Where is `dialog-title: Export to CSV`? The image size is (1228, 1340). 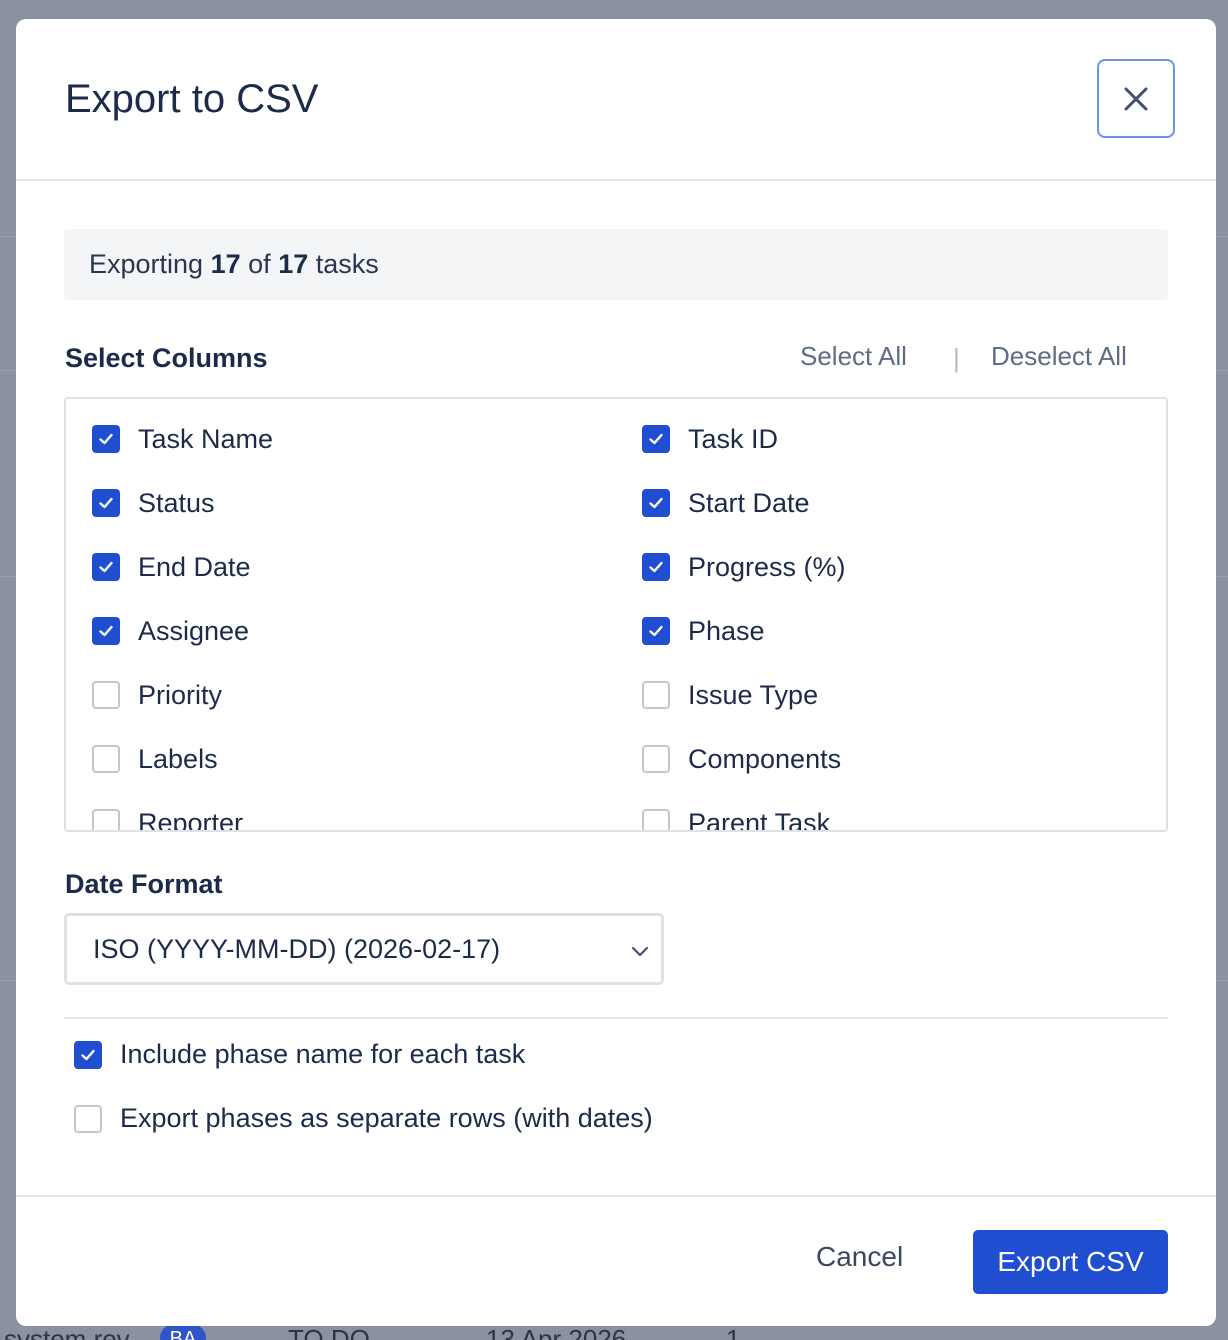
dialog-title: Export to CSV is located at coordinates (192, 99).